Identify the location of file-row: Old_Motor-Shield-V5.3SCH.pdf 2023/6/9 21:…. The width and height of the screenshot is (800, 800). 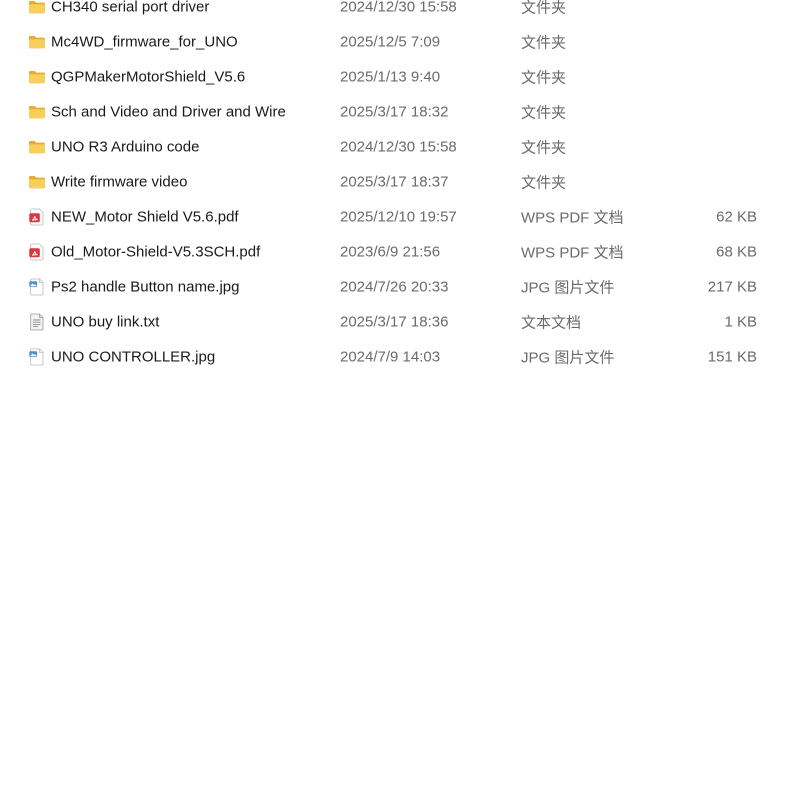
(400, 252).